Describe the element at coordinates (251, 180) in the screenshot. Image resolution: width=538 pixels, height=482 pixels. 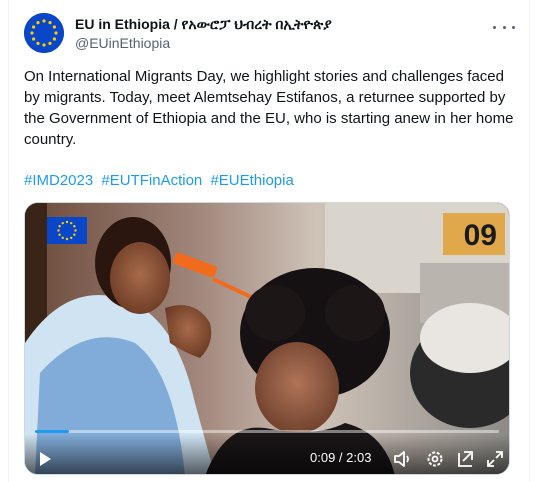
I see `hashtag-link: #EUEthiopia` at that location.